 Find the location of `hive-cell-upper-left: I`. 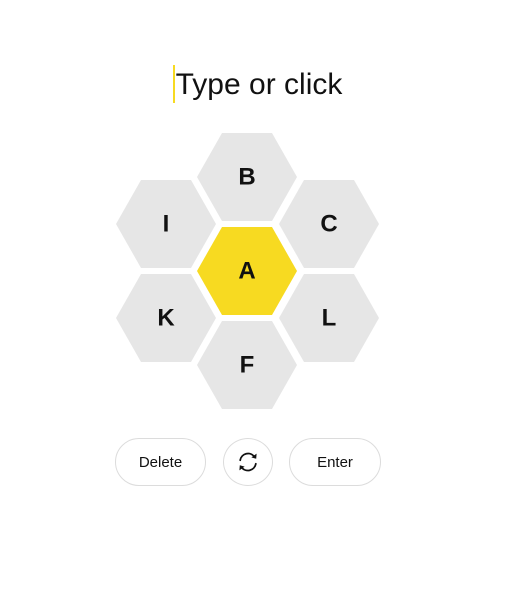

hive-cell-upper-left: I is located at coordinates (166, 224).